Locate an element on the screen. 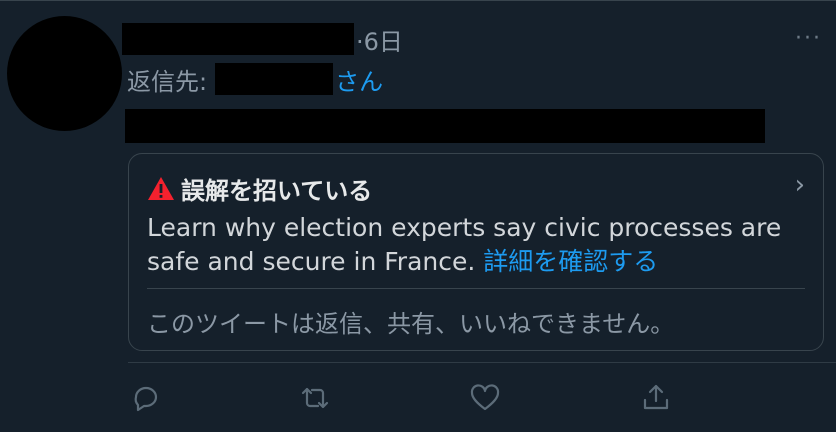 The width and height of the screenshot is (836, 432). notice-divider is located at coordinates (476, 288).